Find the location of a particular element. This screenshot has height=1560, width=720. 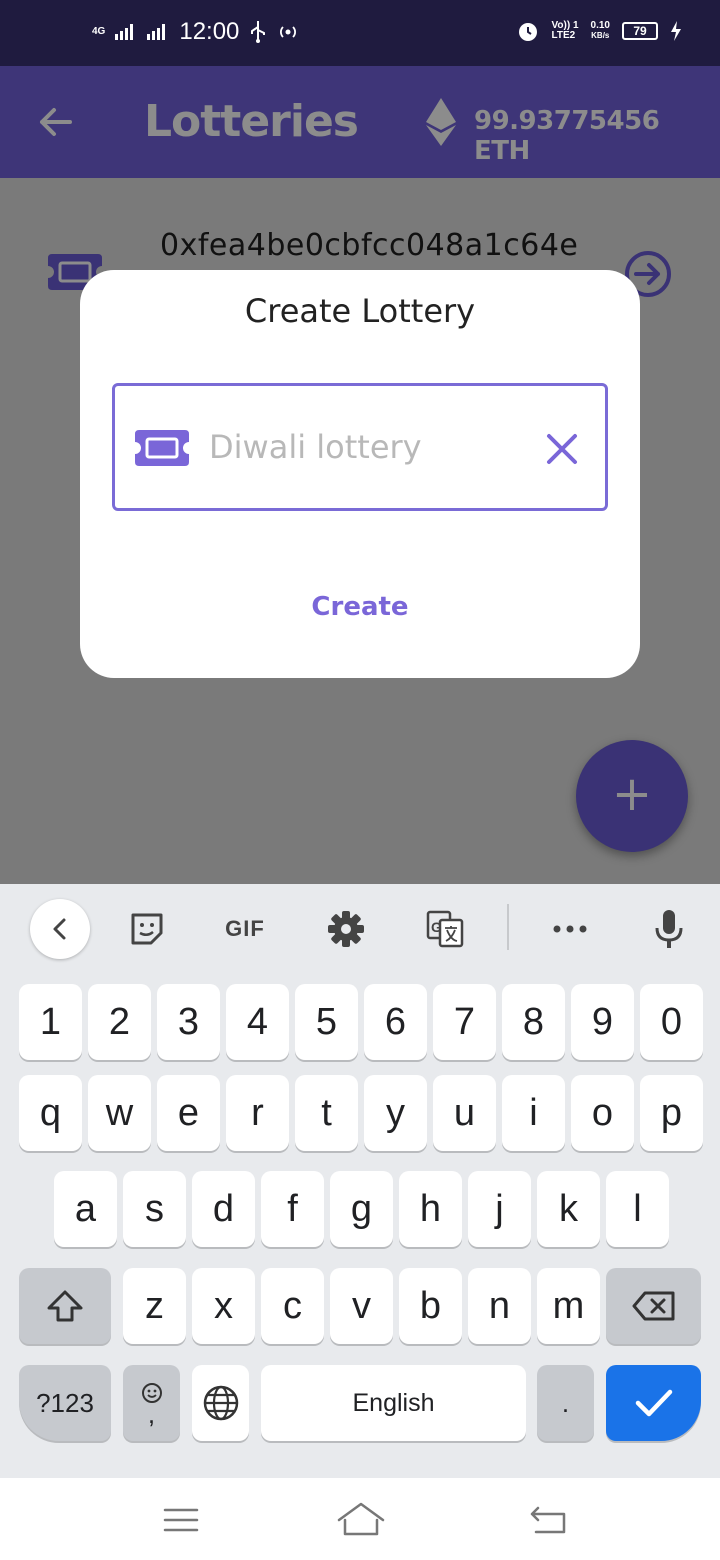

close-icon is located at coordinates (562, 449).